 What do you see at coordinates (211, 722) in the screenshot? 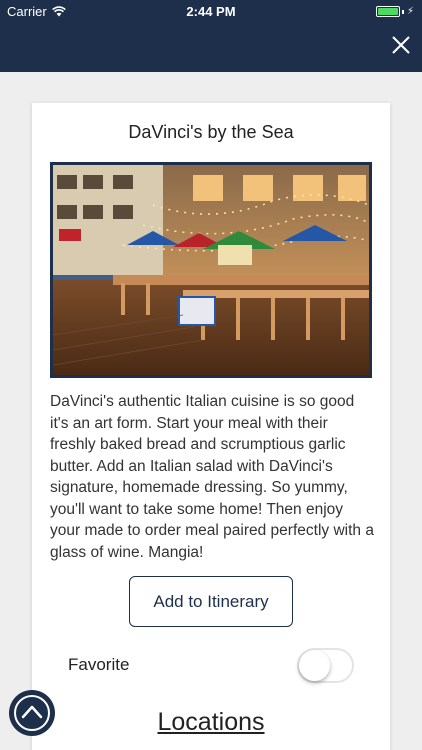
I see `locations-heading: Locations` at bounding box center [211, 722].